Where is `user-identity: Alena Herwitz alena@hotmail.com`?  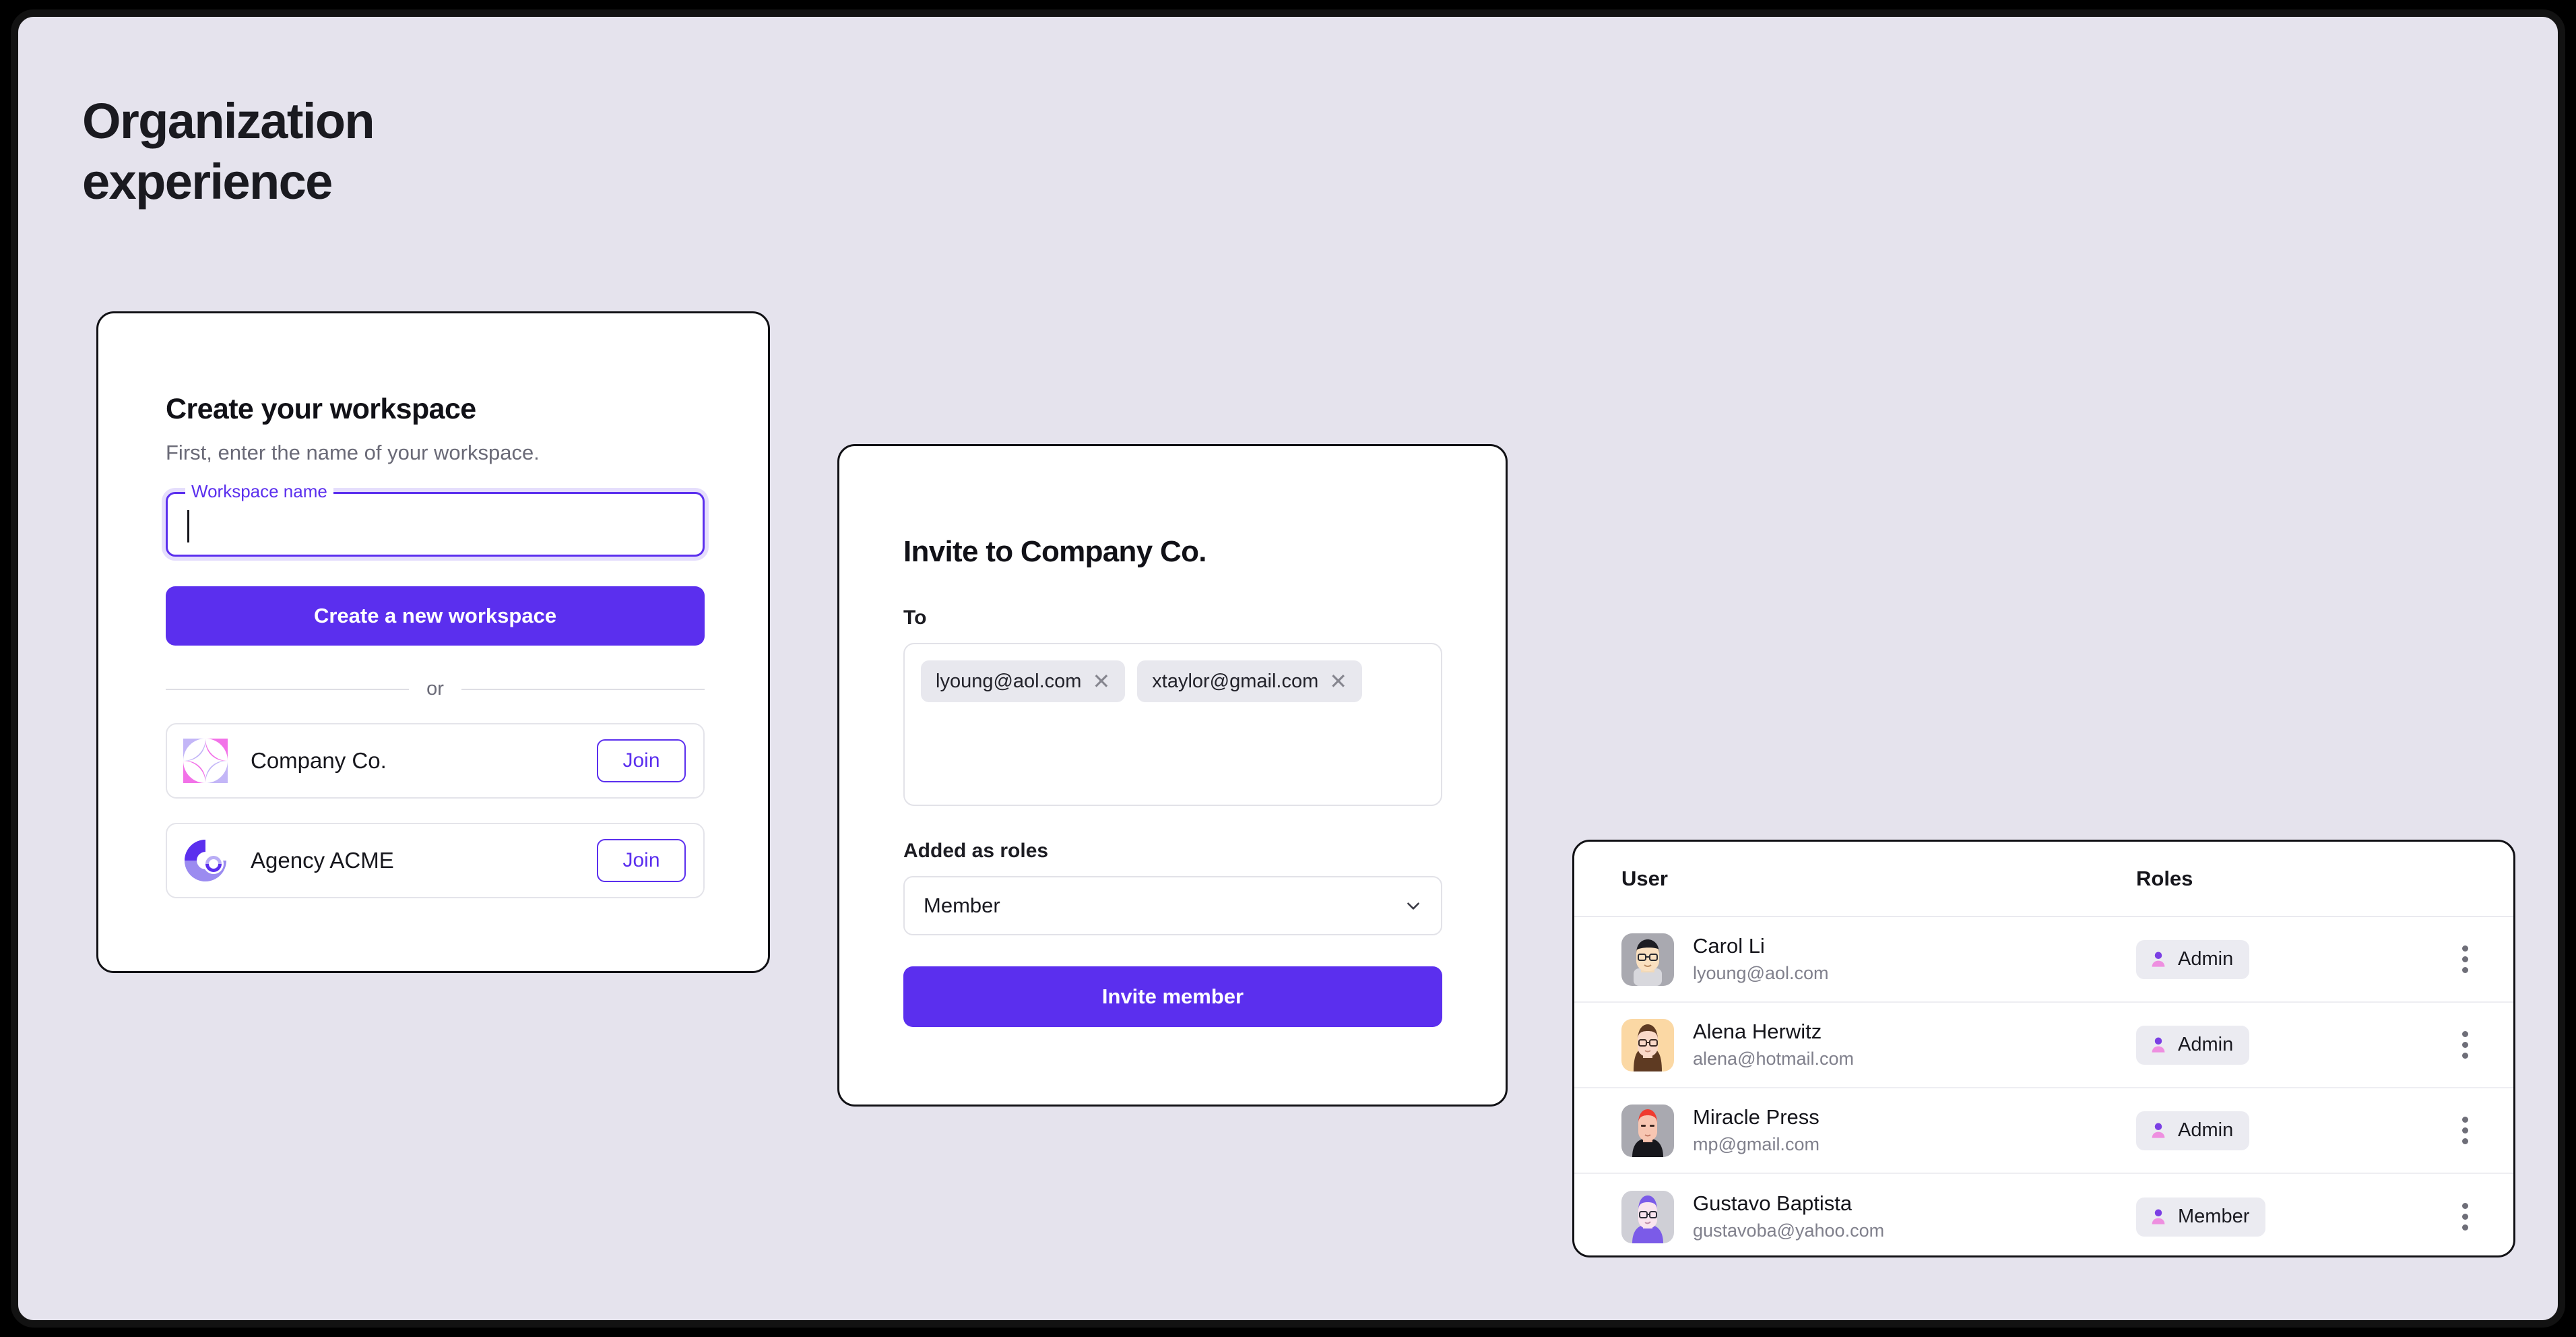 user-identity: Alena Herwitz alena@hotmail.com is located at coordinates (1773, 1045).